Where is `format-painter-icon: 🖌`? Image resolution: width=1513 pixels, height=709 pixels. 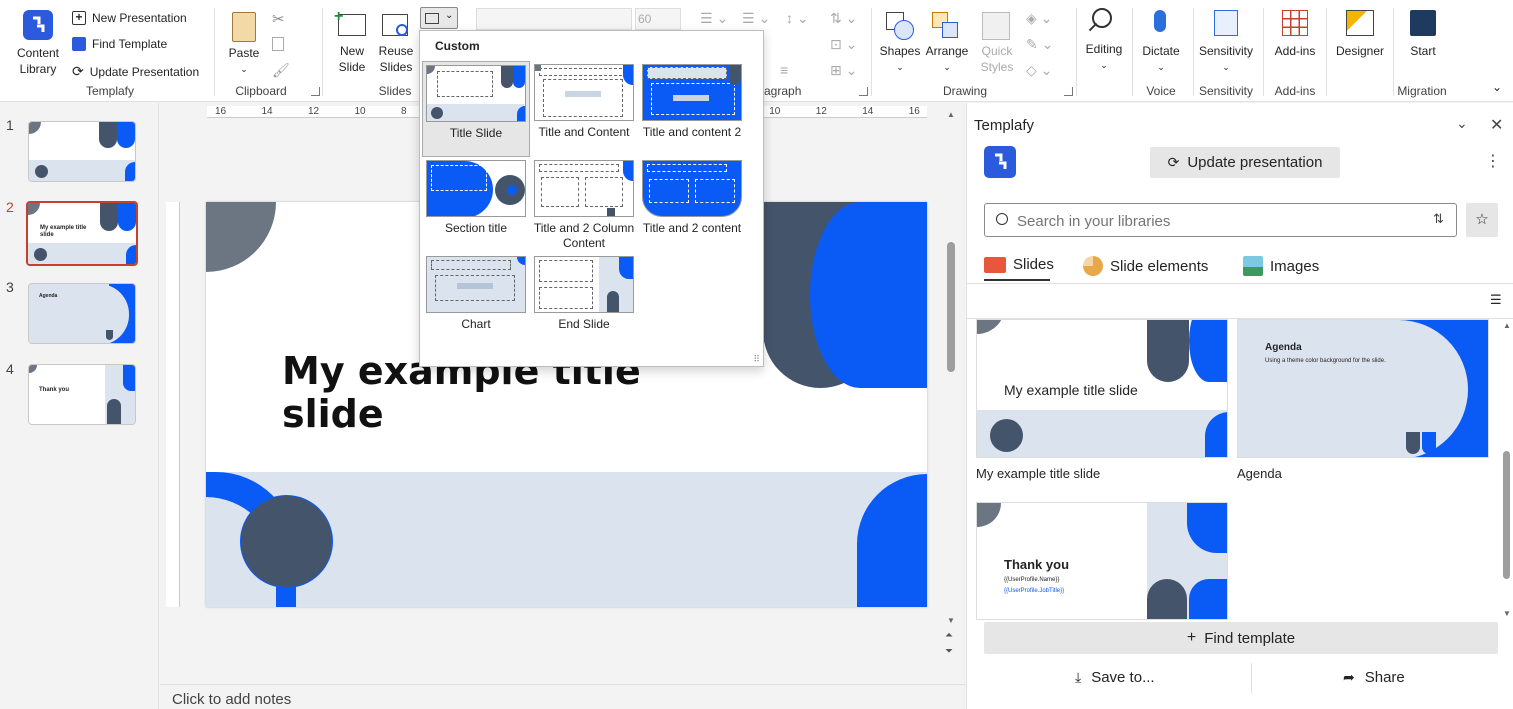
format-painter-icon: 🖌 is located at coordinates (281, 70).